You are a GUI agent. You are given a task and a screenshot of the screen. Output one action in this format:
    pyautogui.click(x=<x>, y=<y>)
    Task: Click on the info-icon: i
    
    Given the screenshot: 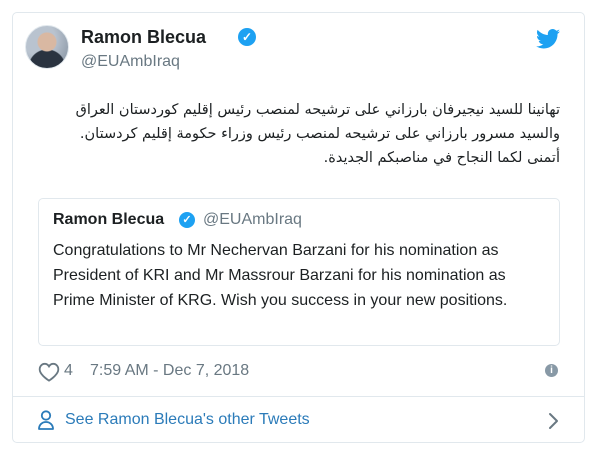 What is the action you would take?
    pyautogui.click(x=551, y=370)
    